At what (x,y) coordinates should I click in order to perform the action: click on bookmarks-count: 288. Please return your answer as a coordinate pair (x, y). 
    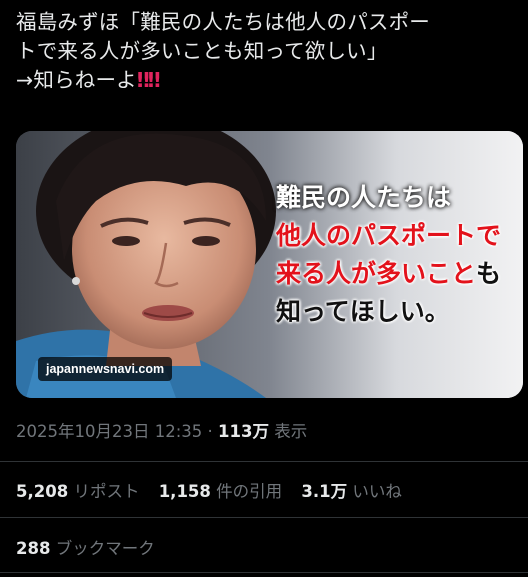
    Looking at the image, I should click on (33, 548).